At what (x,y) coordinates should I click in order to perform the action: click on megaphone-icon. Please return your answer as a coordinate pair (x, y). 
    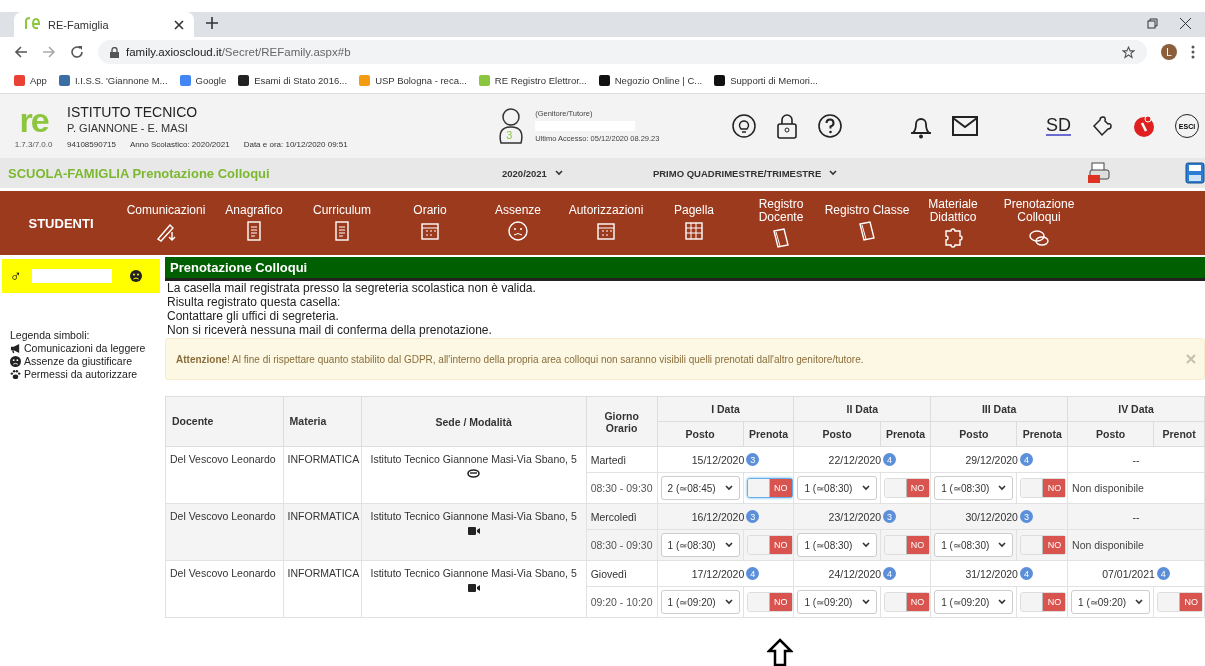
    Looking at the image, I should click on (15, 348).